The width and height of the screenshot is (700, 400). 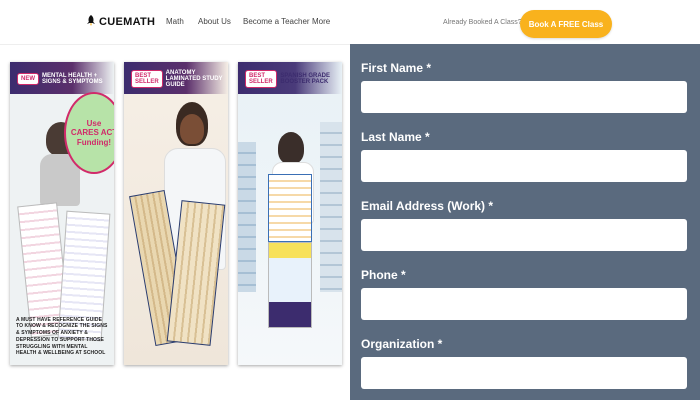 I want to click on last-name-input, so click(x=524, y=166).